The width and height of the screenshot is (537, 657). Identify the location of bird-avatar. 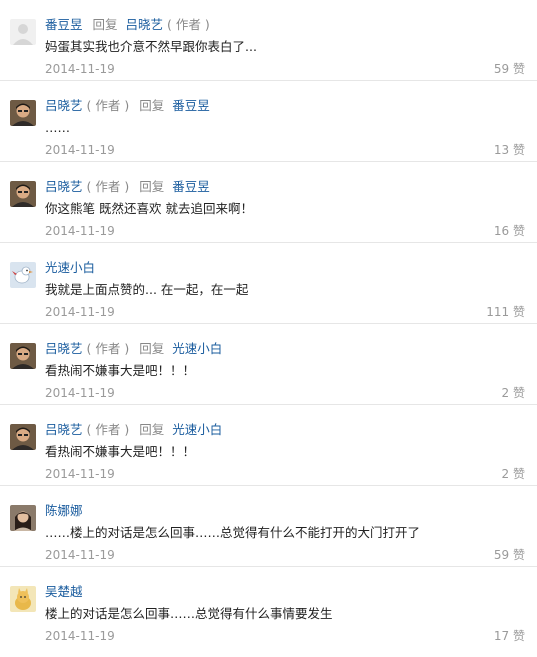
(23, 275).